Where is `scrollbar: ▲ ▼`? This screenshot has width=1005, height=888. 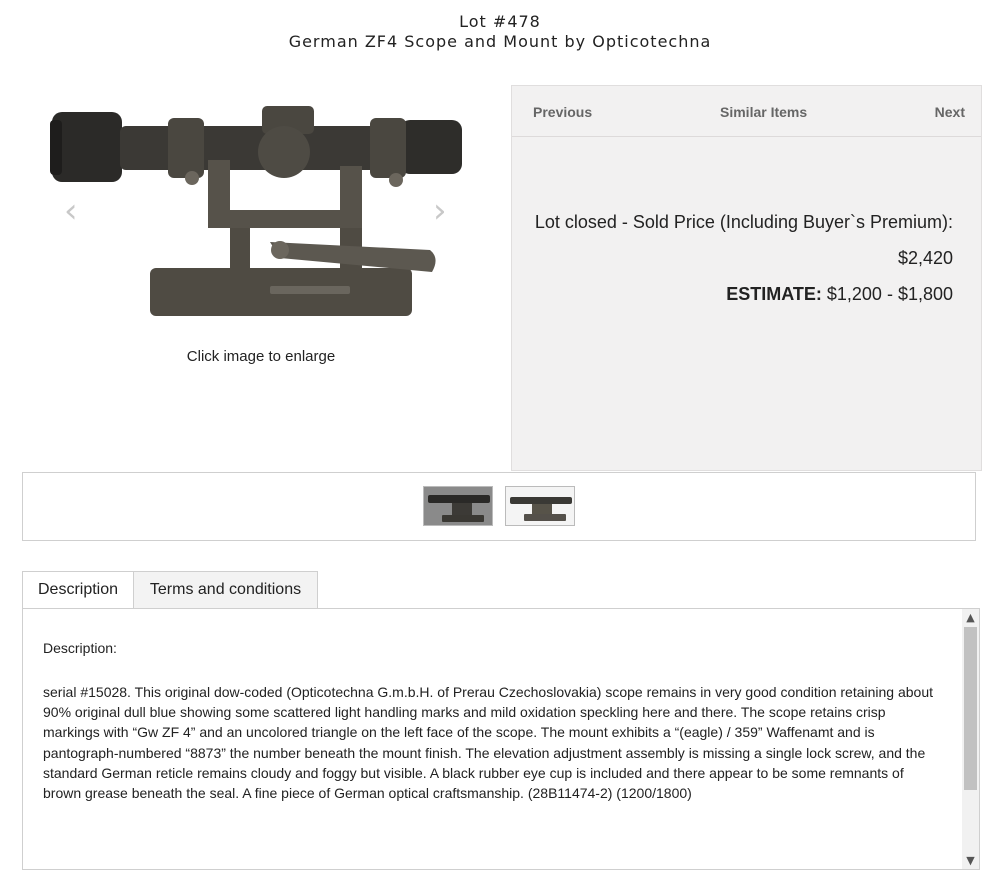
scrollbar: ▲ ▼ is located at coordinates (970, 739).